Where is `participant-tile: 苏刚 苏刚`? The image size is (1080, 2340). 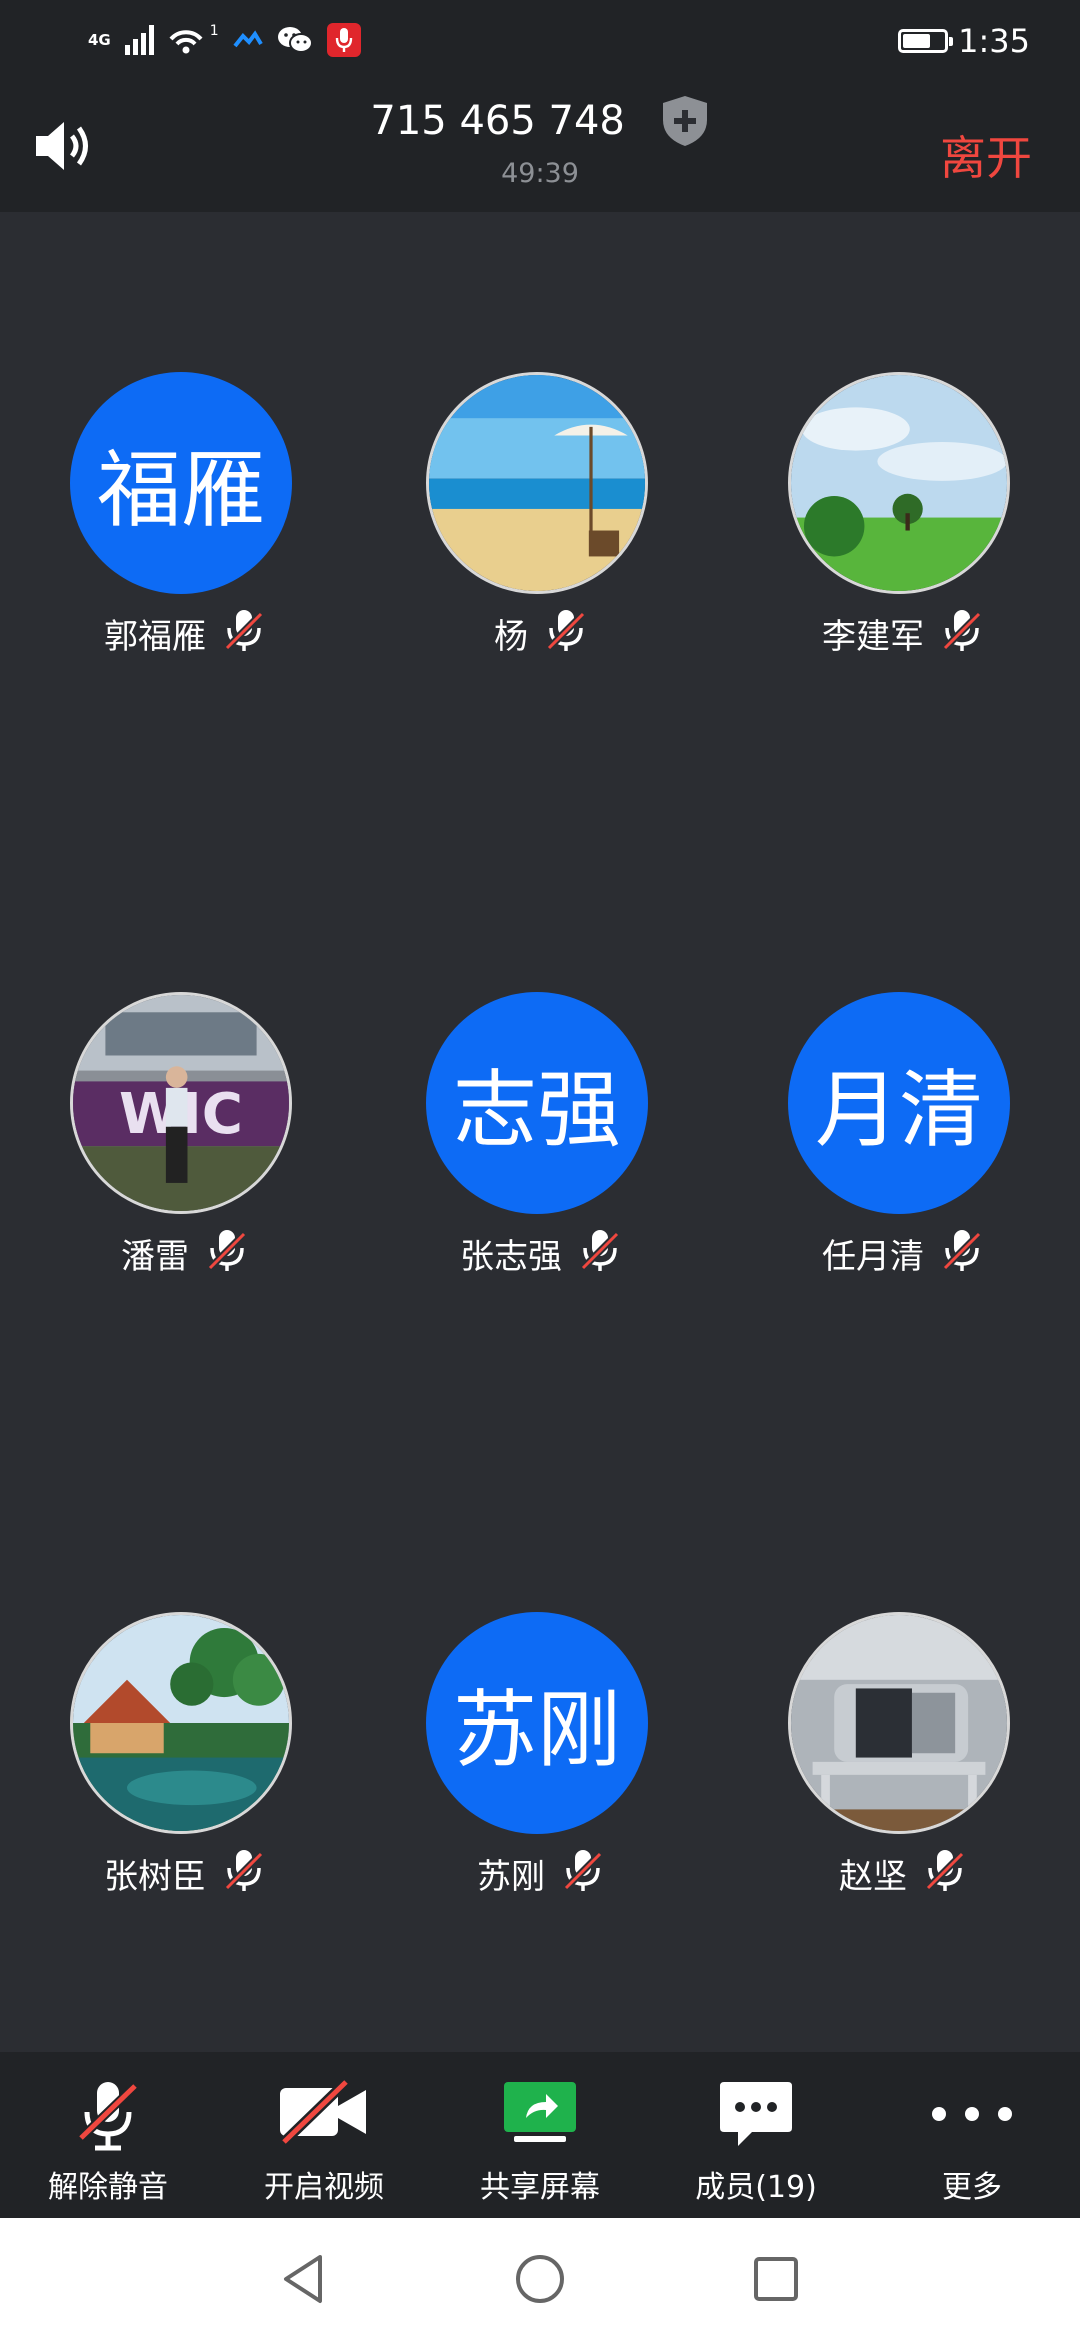
participant-tile: 苏刚 苏刚 is located at coordinates (540, 1772).